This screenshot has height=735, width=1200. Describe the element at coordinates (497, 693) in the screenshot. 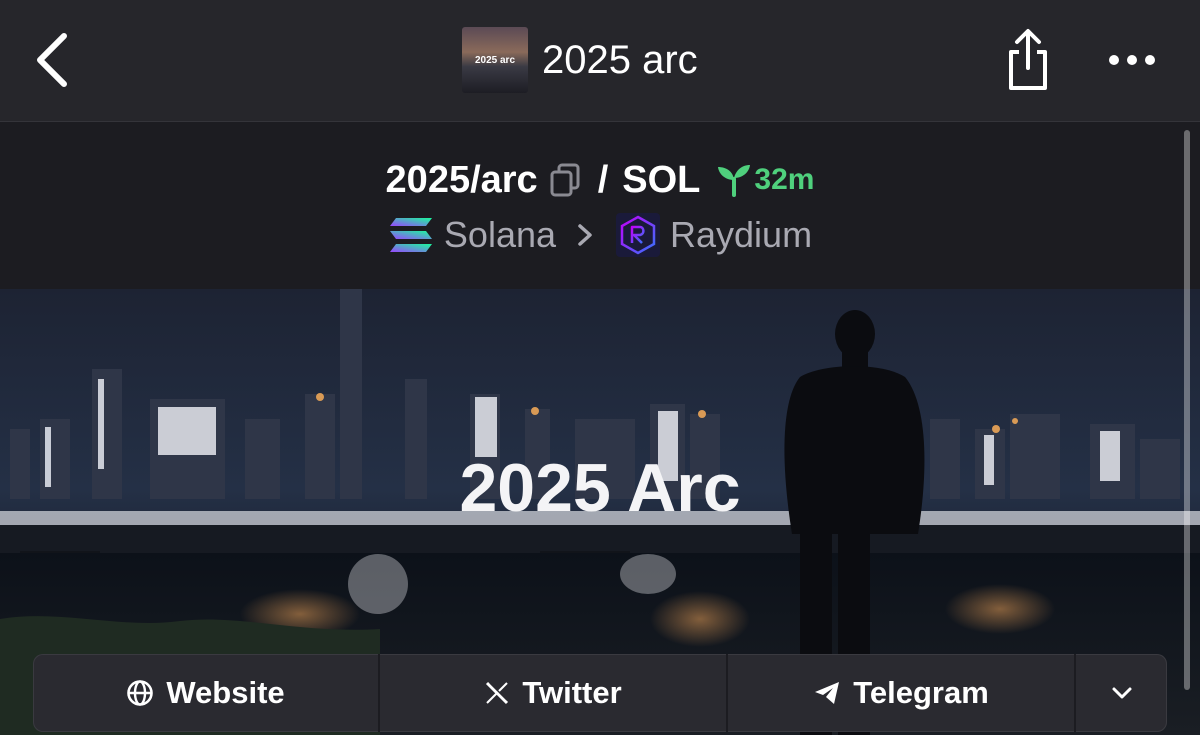

I see `x-logo-icon` at that location.